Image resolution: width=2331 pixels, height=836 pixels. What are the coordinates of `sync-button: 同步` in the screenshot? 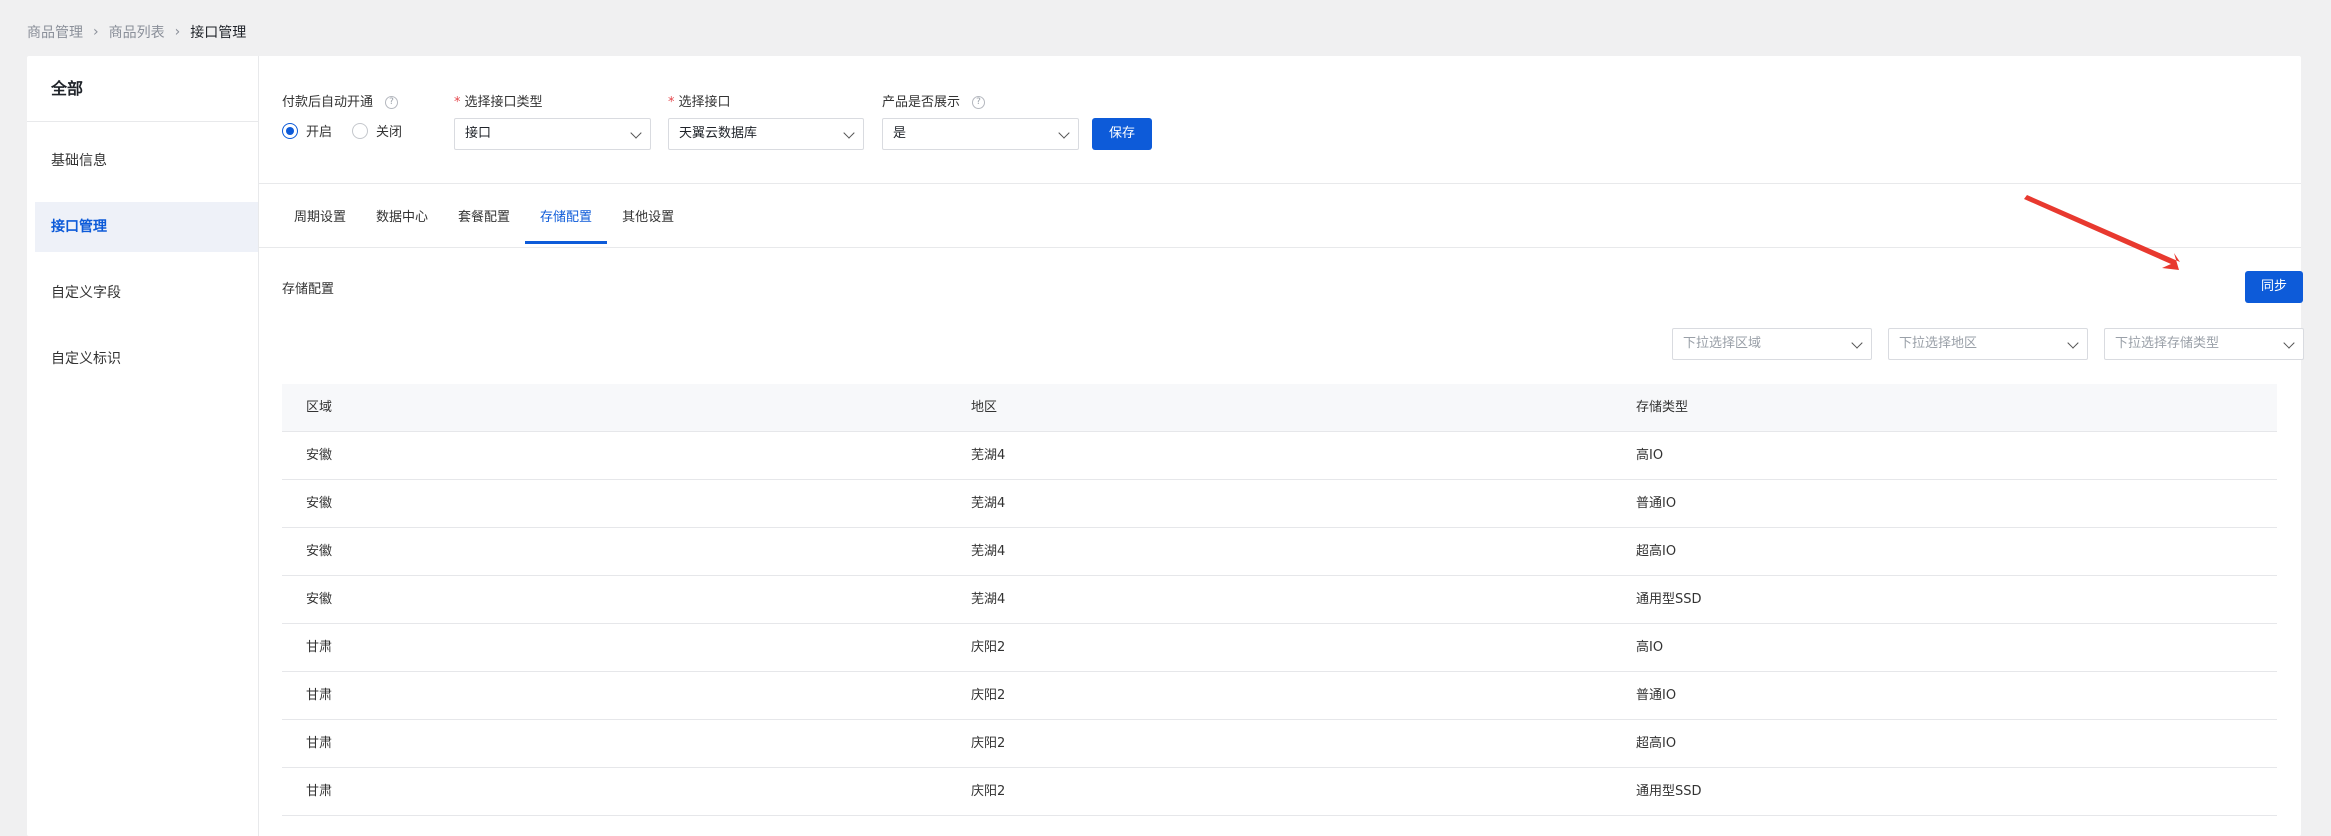 It's located at (2274, 287).